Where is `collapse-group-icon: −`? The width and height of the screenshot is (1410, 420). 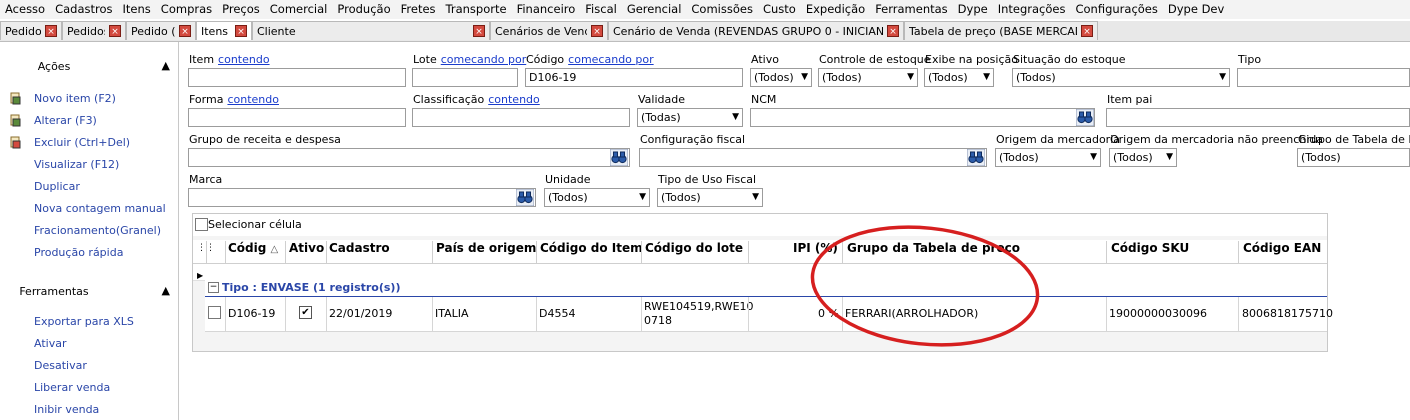 collapse-group-icon: − is located at coordinates (213, 287).